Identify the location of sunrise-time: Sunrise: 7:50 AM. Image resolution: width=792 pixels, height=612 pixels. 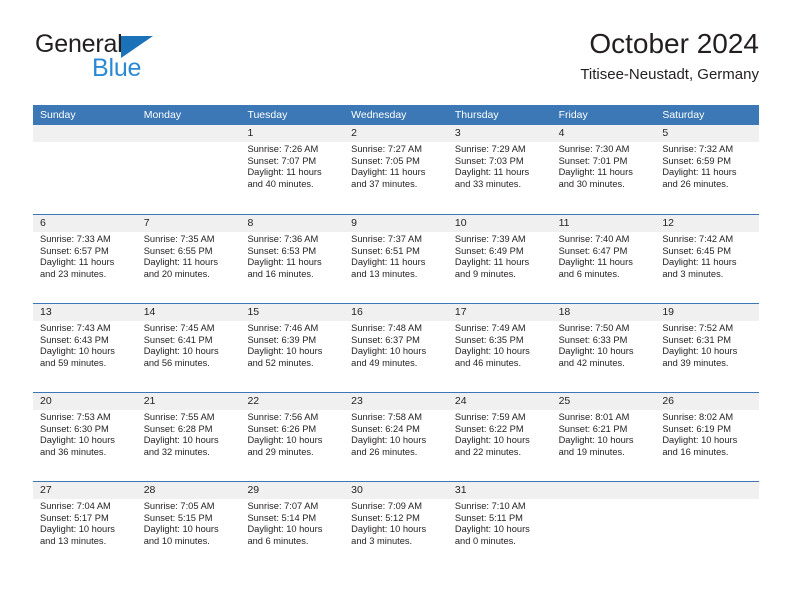
(594, 328).